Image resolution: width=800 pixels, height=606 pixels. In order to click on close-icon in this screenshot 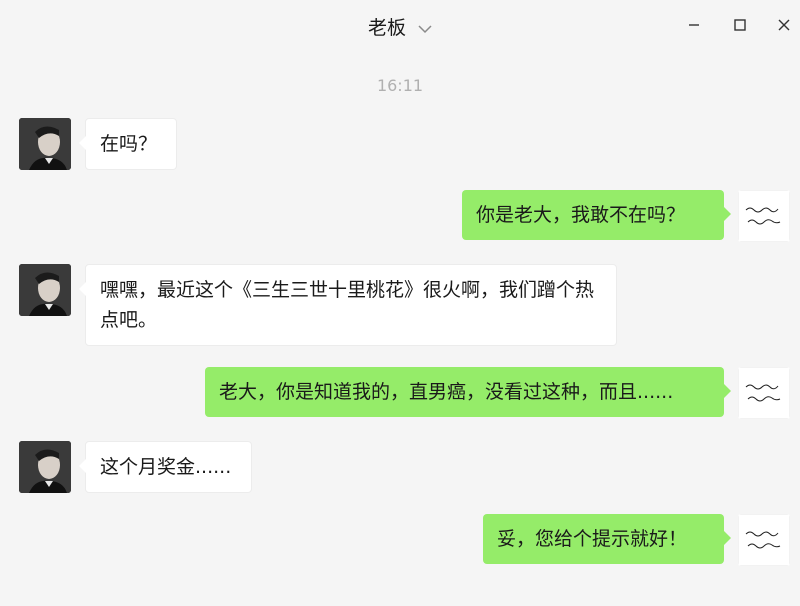, I will do `click(784, 25)`.